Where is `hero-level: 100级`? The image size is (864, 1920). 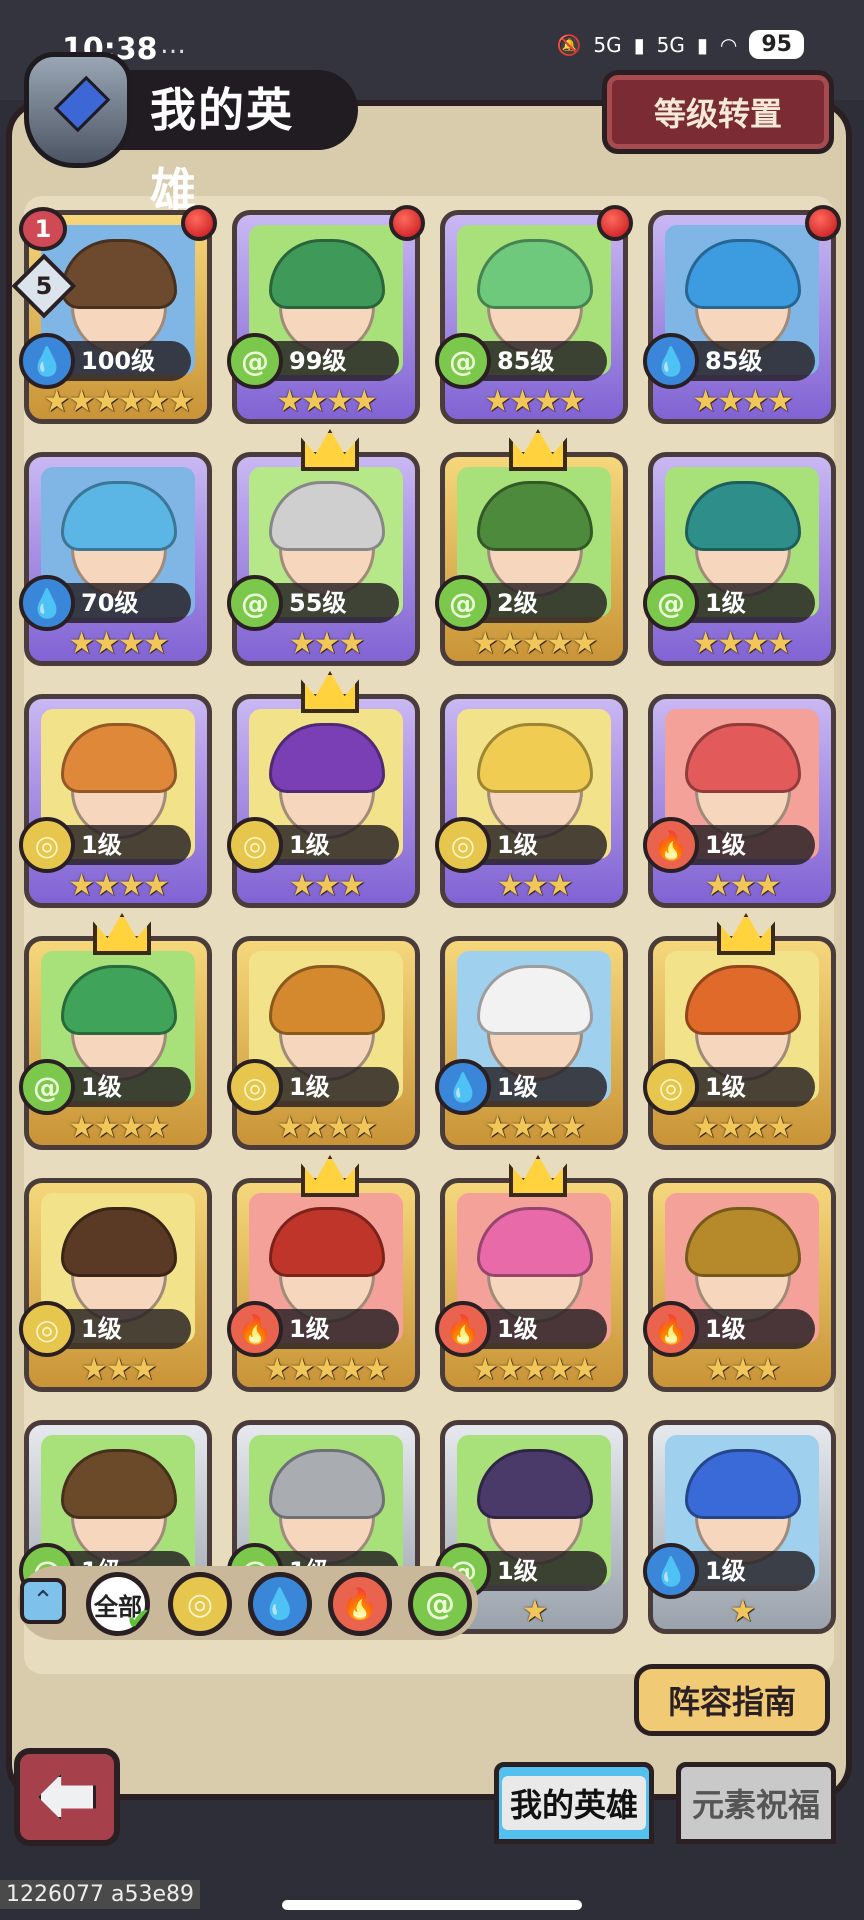 hero-level: 100级 is located at coordinates (118, 361).